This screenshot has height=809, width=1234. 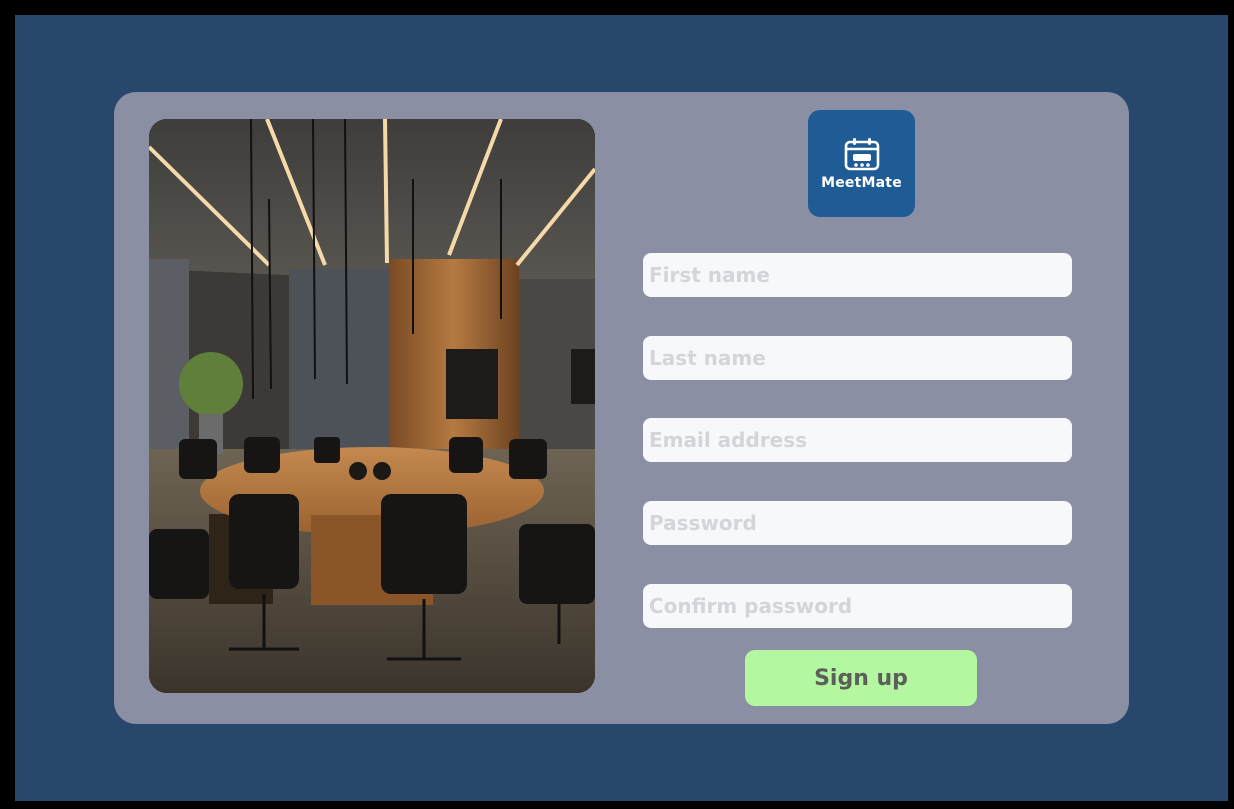 I want to click on password-field, so click(x=857, y=523).